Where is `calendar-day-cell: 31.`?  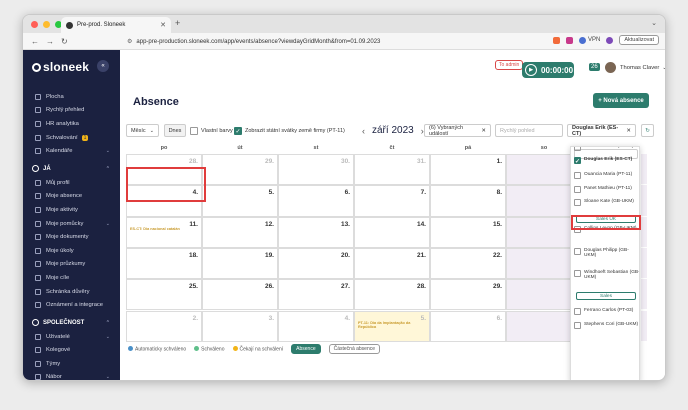
calendar-day-cell: 31. is located at coordinates (392, 170).